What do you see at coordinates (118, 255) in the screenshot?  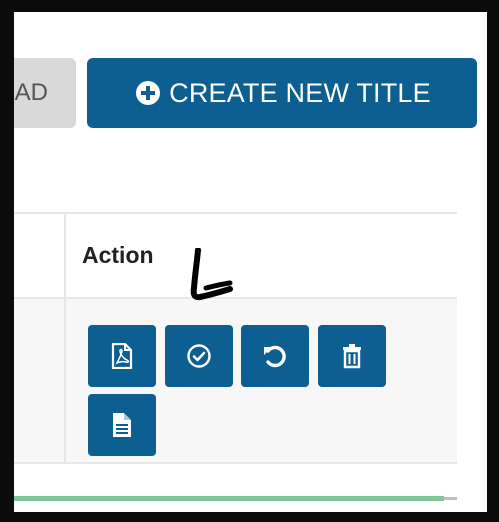 I see `action-column-header: Action` at bounding box center [118, 255].